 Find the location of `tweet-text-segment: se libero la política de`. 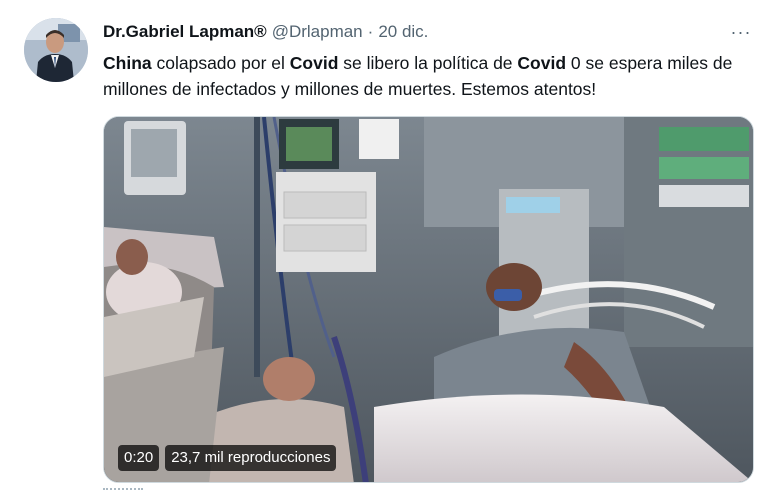

tweet-text-segment: se libero la política de is located at coordinates (428, 63).